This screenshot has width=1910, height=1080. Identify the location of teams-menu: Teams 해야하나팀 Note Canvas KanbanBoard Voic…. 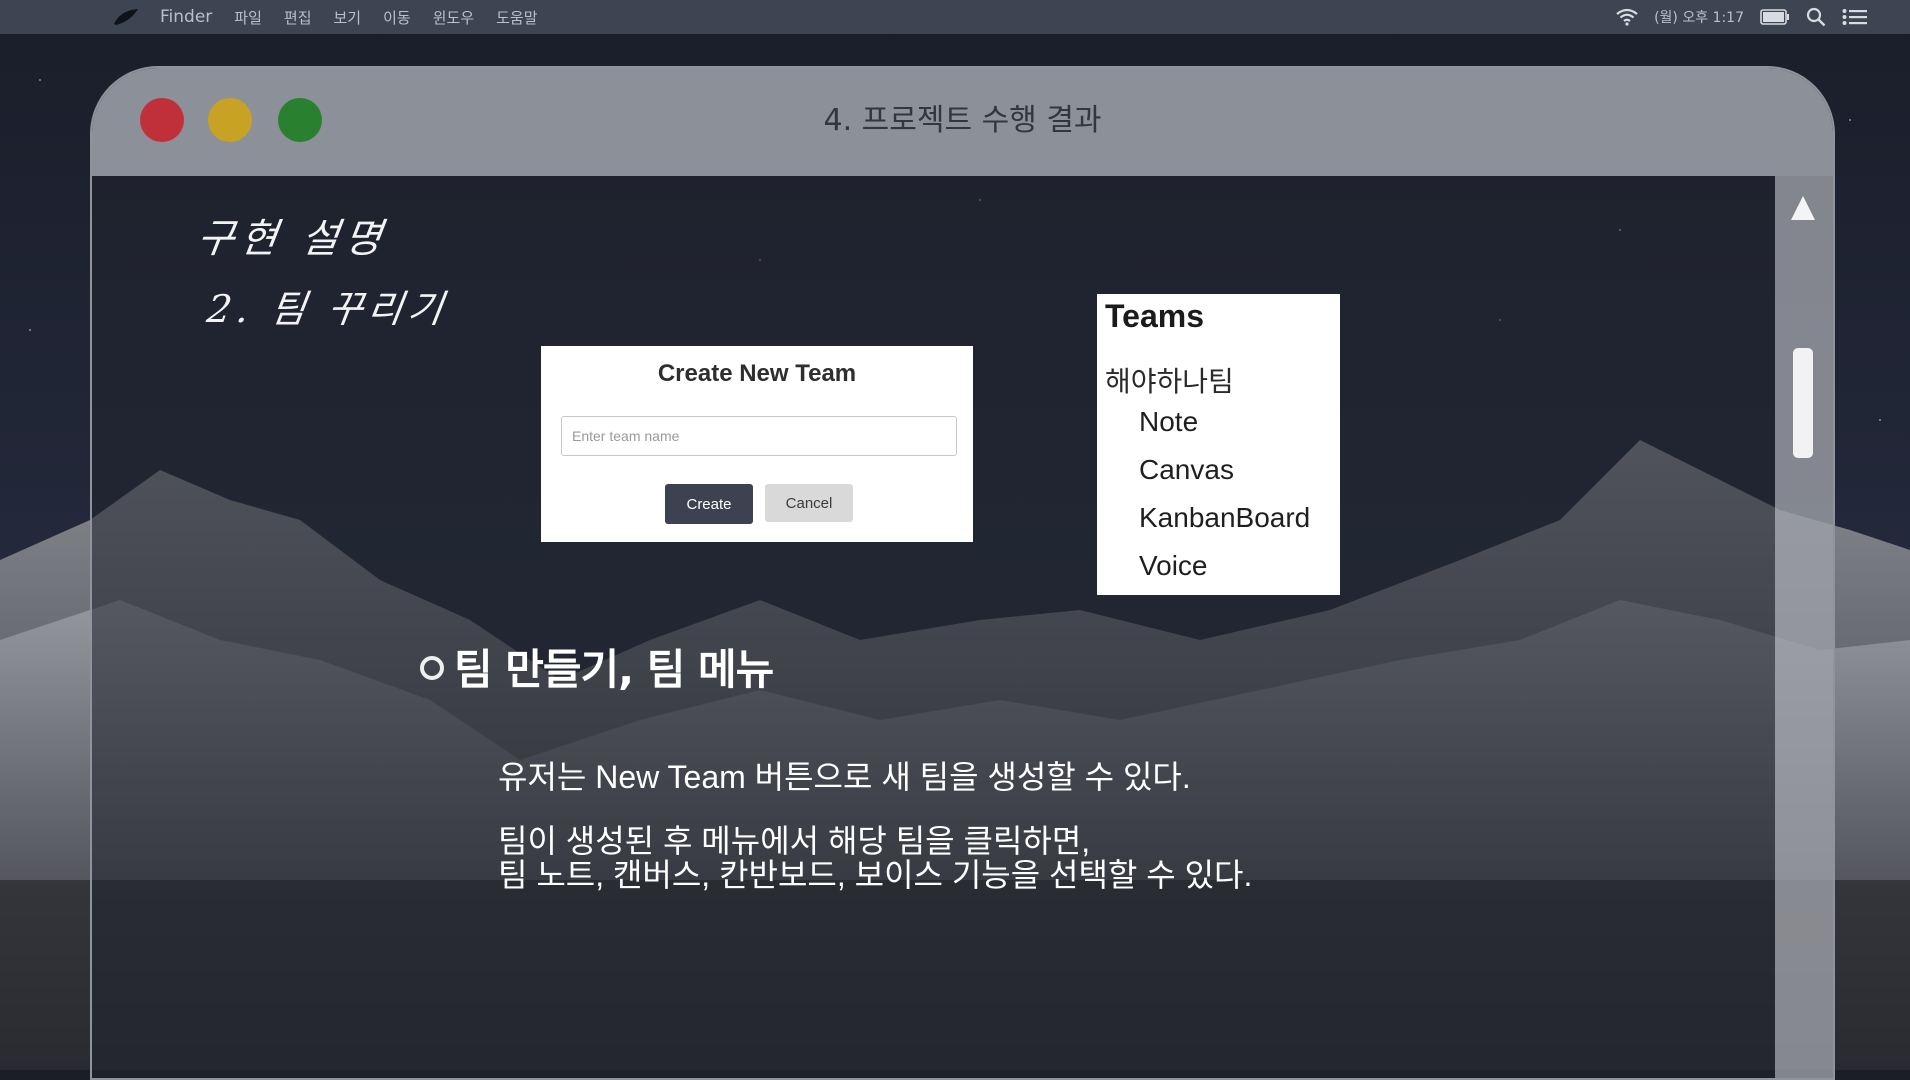
(1218, 444).